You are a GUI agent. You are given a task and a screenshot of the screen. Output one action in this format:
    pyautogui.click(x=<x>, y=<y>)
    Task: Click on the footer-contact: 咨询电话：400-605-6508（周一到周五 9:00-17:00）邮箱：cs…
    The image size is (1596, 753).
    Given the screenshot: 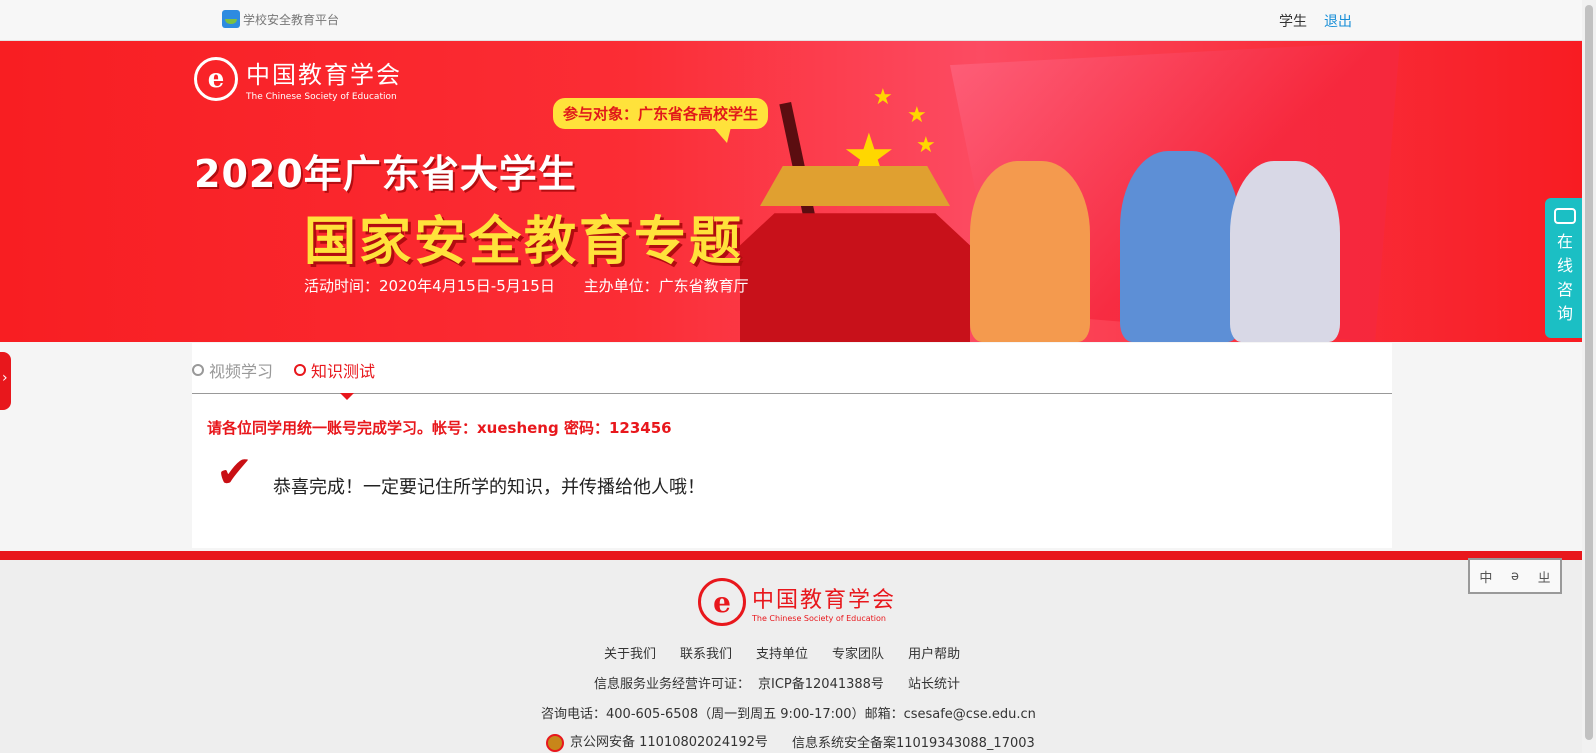 What is the action you would take?
    pyautogui.click(x=788, y=714)
    